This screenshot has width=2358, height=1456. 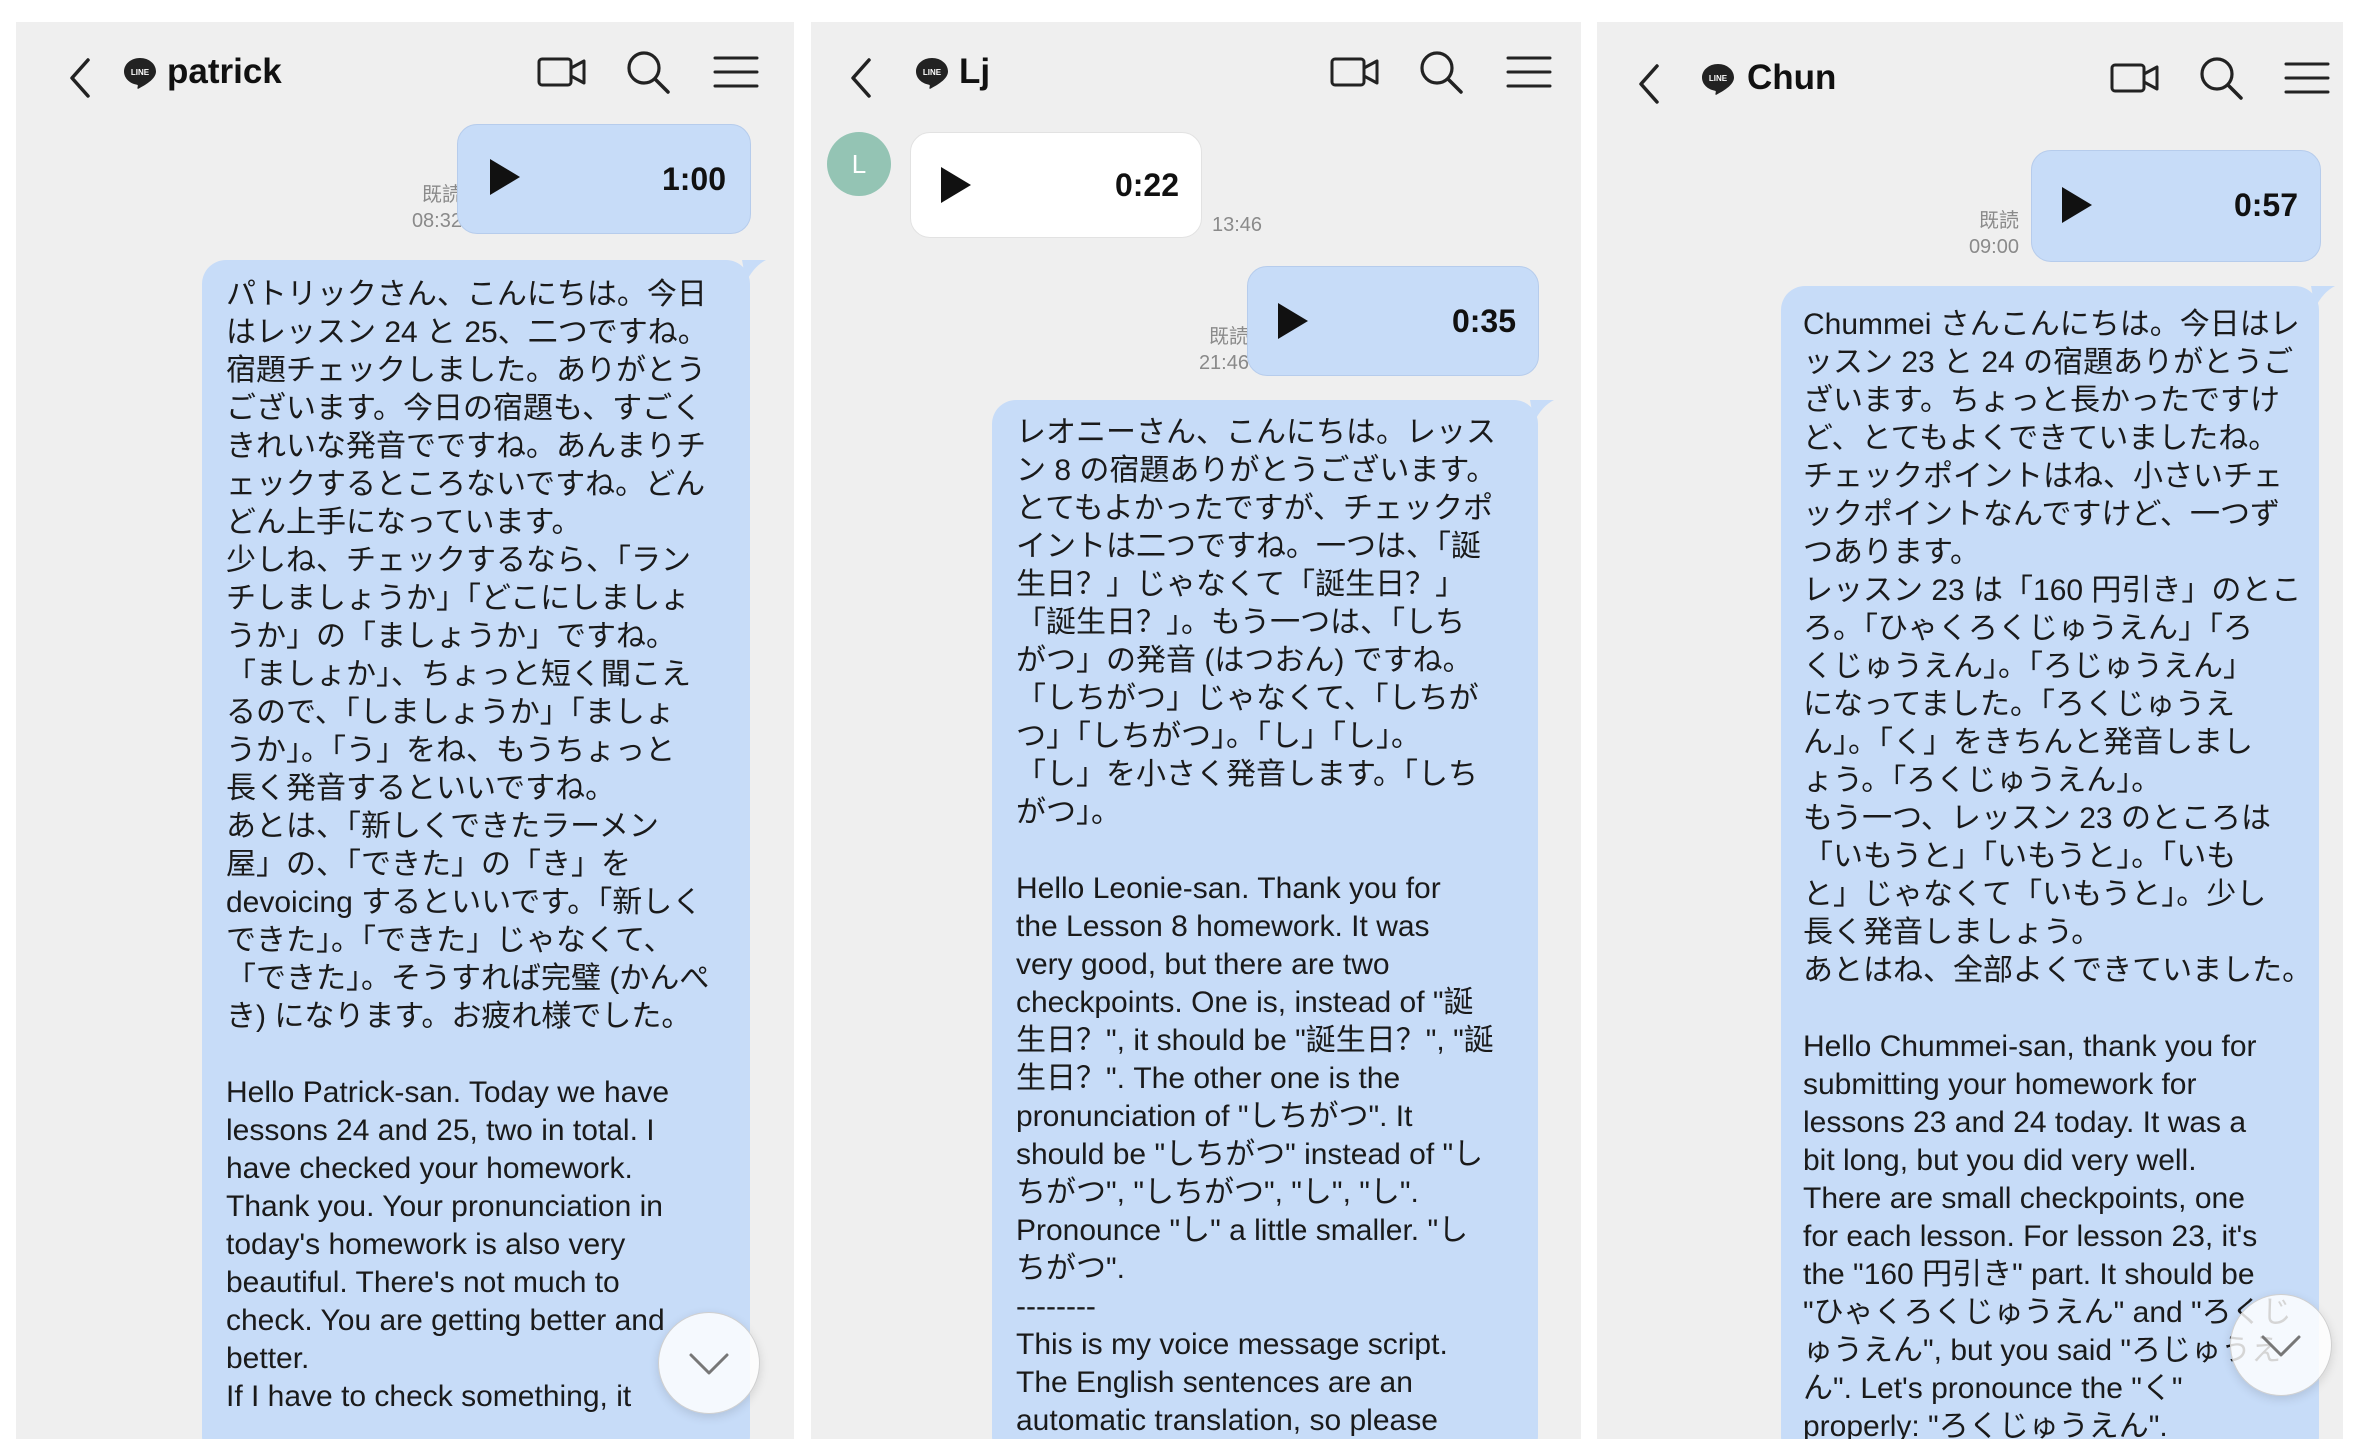 I want to click on received-voice-message: 0:22, so click(x=1056, y=185).